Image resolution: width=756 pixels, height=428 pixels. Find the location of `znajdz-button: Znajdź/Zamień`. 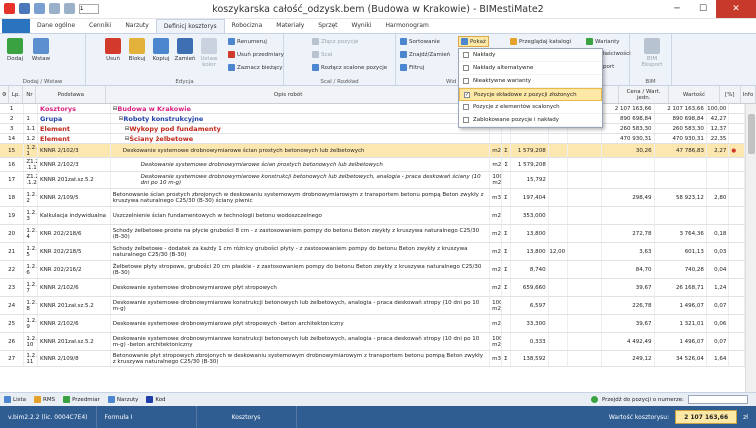

znajdz-button: Znajdź/Zamień is located at coordinates (425, 54).